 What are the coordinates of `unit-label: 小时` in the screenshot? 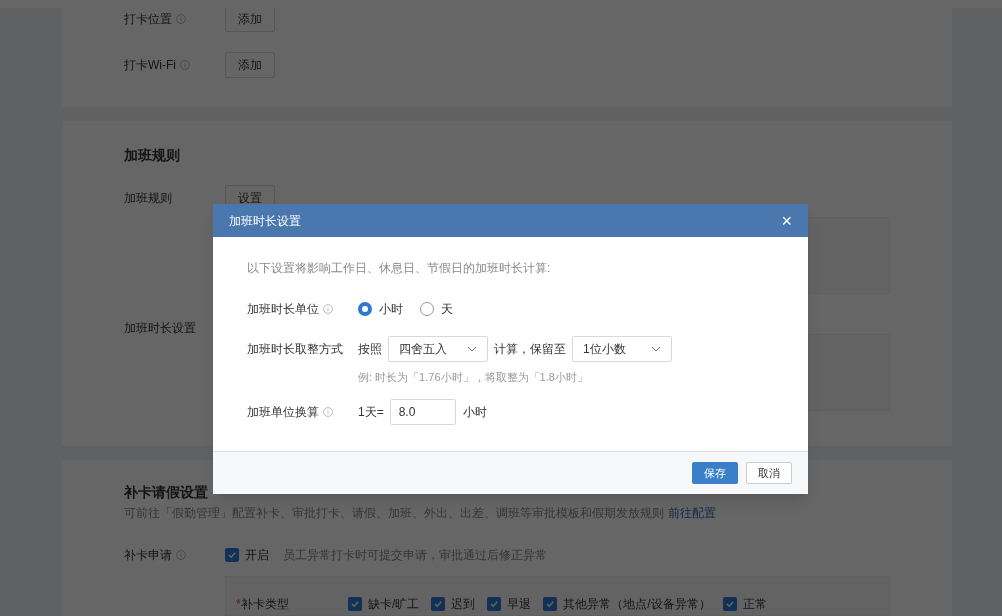 It's located at (474, 412).